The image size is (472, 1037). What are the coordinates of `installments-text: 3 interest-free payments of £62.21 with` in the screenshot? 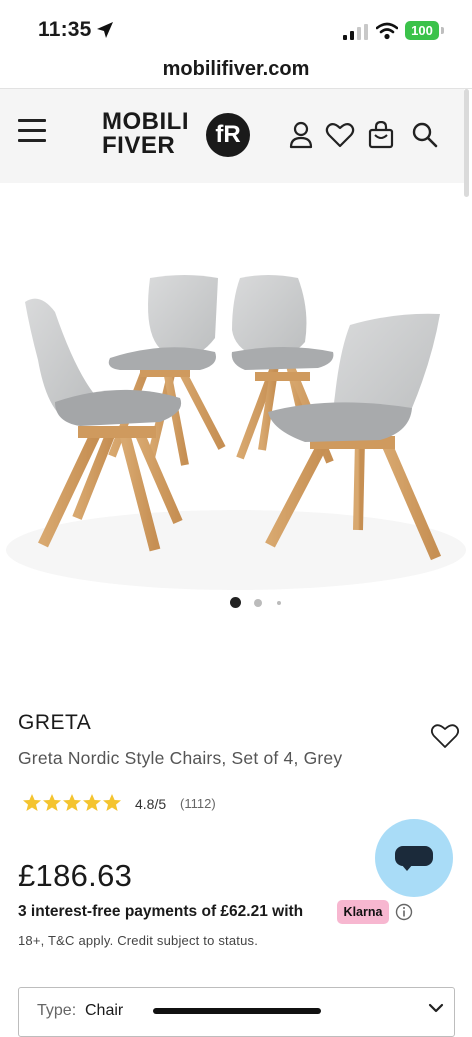 It's located at (161, 911).